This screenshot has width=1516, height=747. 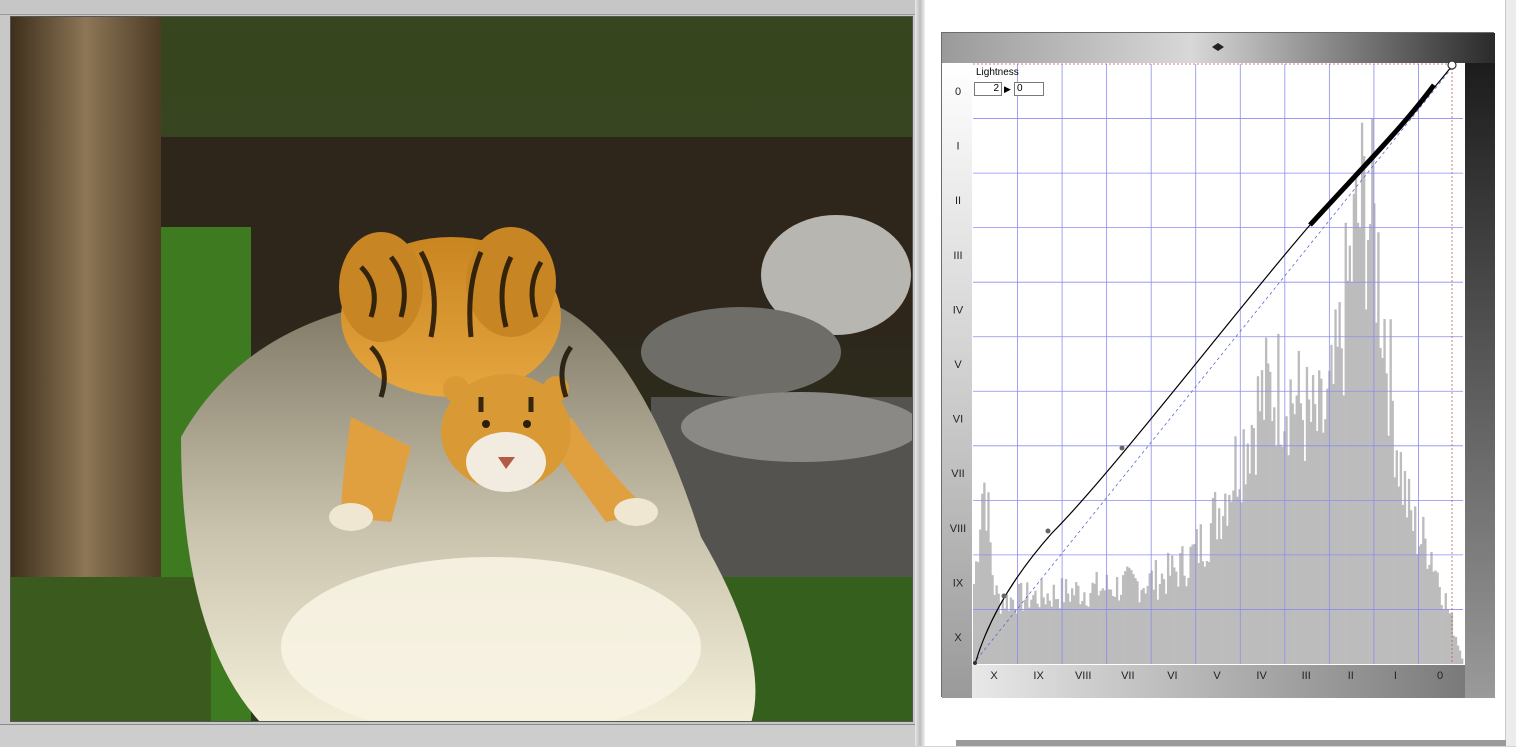 I want to click on x-zone-label: VIII, so click(x=1083, y=676).